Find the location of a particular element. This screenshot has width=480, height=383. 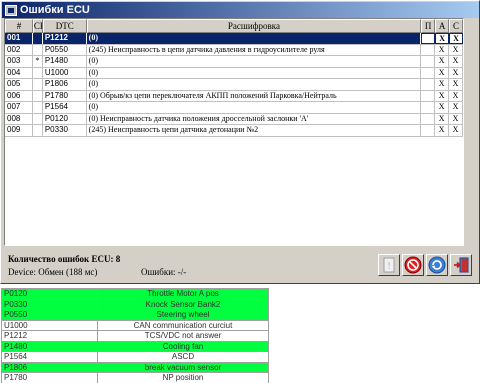

exit-door-icon is located at coordinates (461, 265).